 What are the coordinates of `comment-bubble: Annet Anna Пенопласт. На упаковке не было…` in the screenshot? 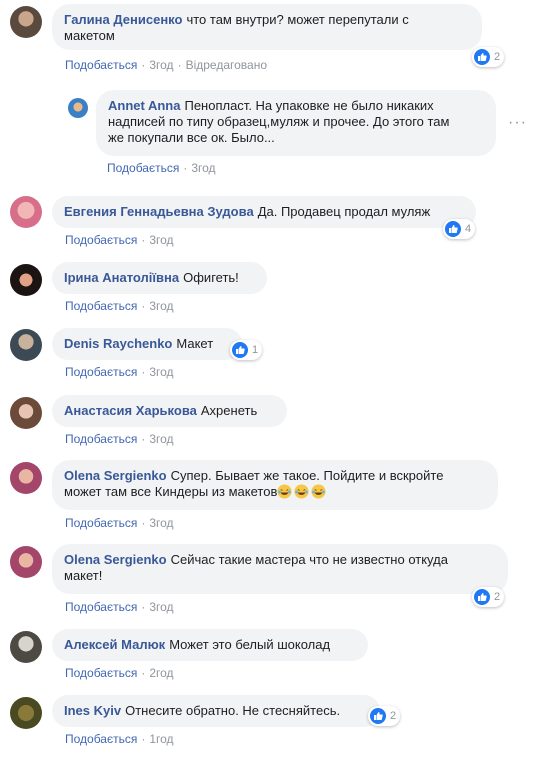 It's located at (296, 123).